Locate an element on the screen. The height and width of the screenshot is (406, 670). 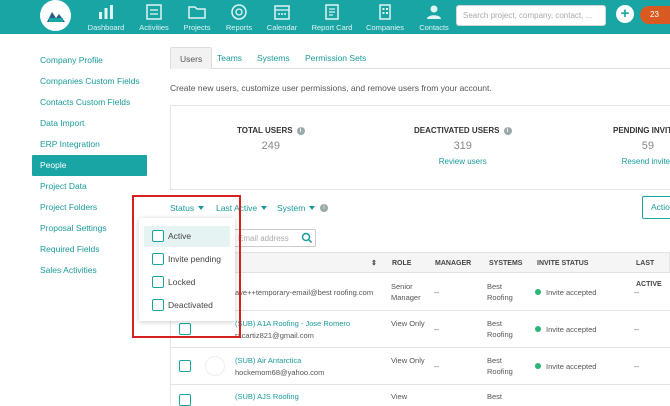
stat-value: 249 is located at coordinates (270, 146).